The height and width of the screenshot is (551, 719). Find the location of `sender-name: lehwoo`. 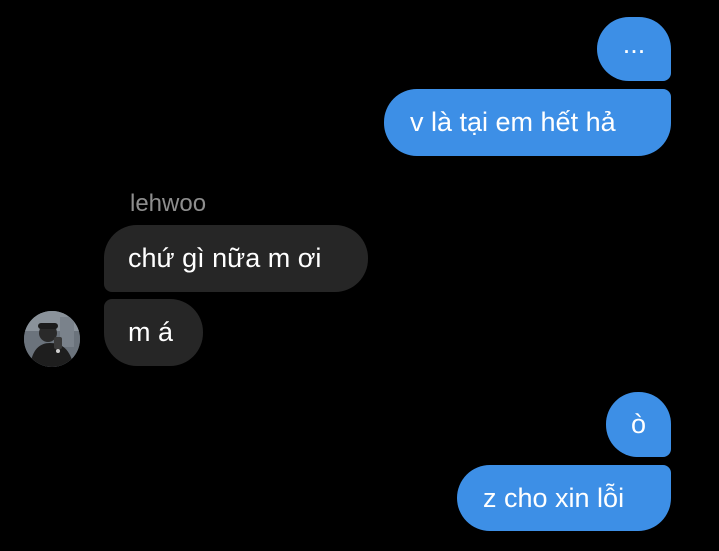

sender-name: lehwoo is located at coordinates (168, 203).